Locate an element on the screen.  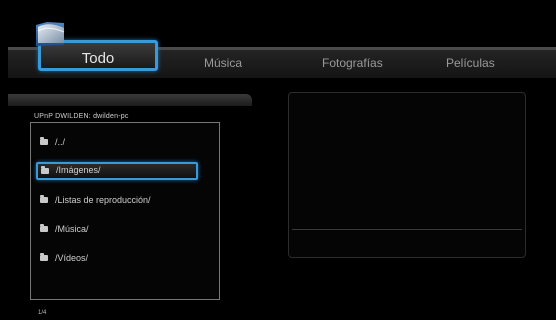
tab-peliculas: Películas is located at coordinates (470, 63).